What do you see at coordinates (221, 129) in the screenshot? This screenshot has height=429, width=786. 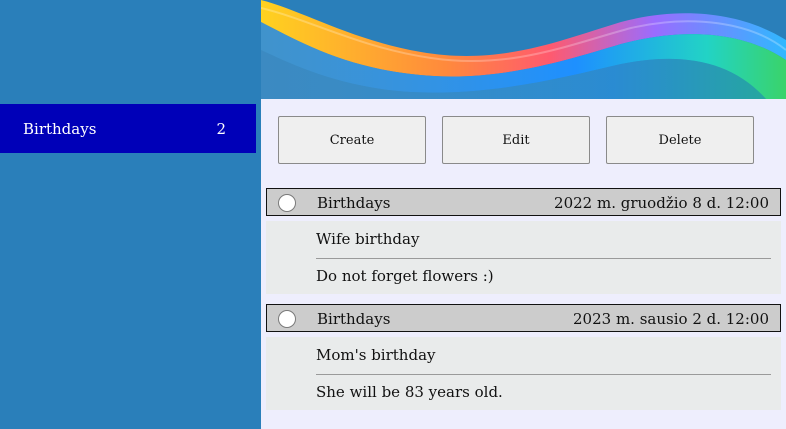 I see `sidebar-item-count: 2` at bounding box center [221, 129].